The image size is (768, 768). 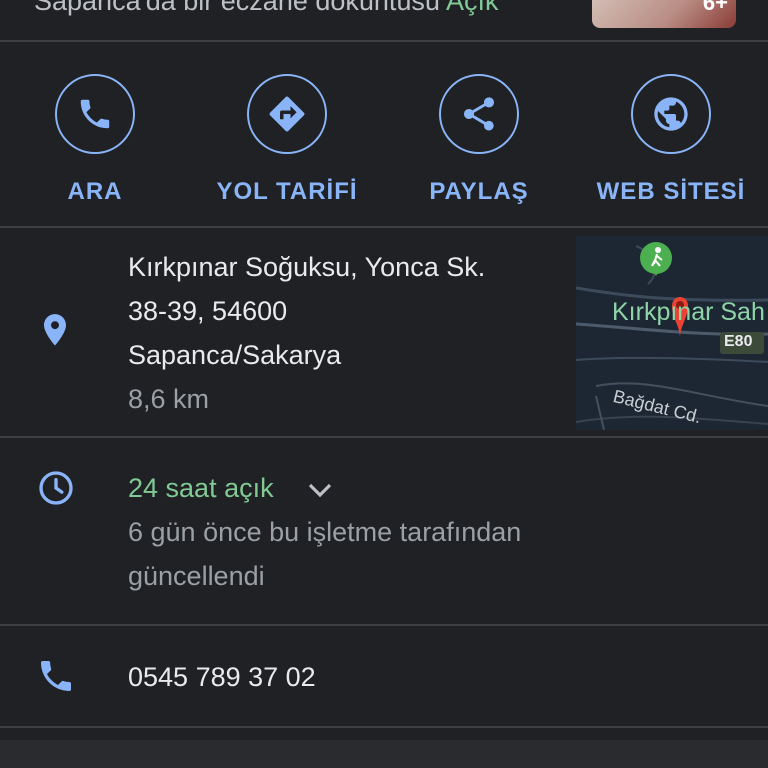 I want to click on share-button: PAYLAŞ, so click(x=479, y=140).